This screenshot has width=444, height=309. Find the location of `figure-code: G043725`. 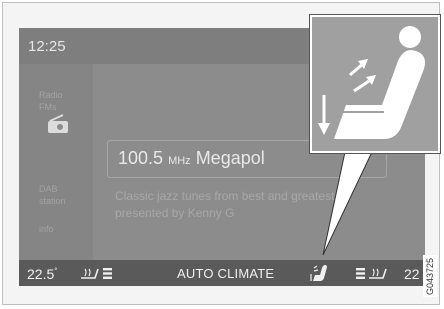

figure-code: G043725 is located at coordinates (430, 276).